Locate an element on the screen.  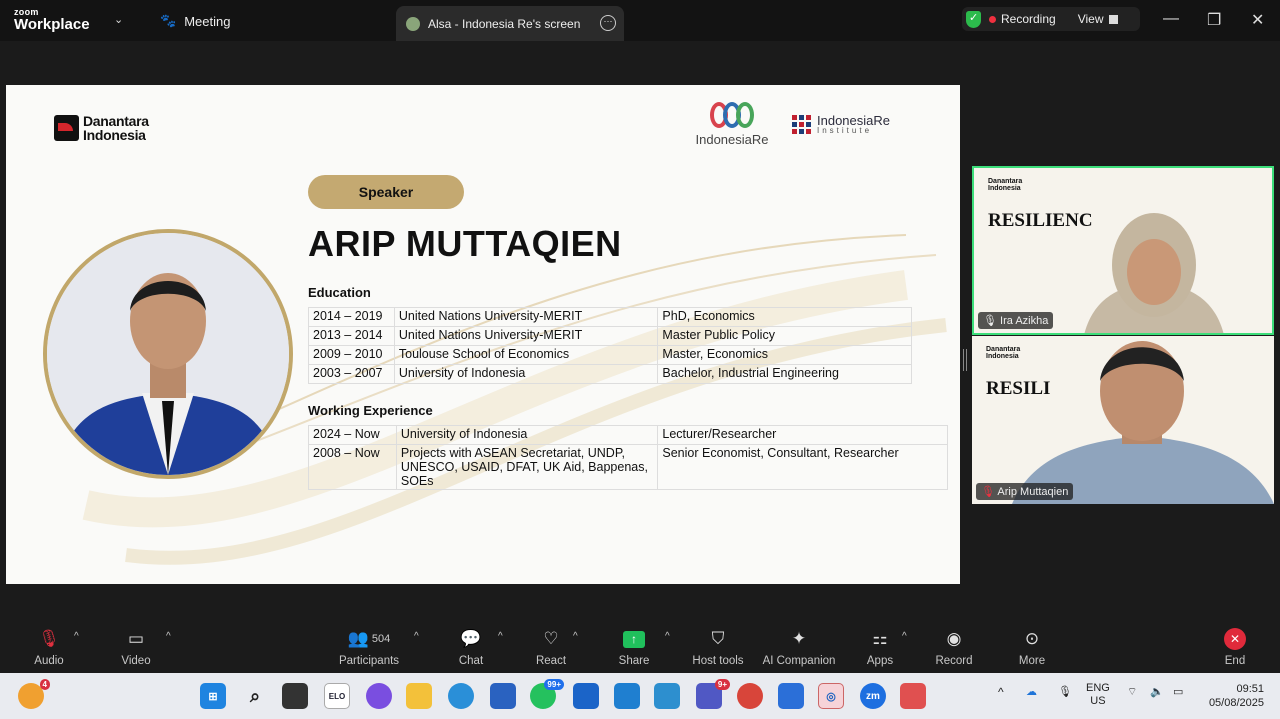
chat-icon: 💬 is located at coordinates (471, 638).